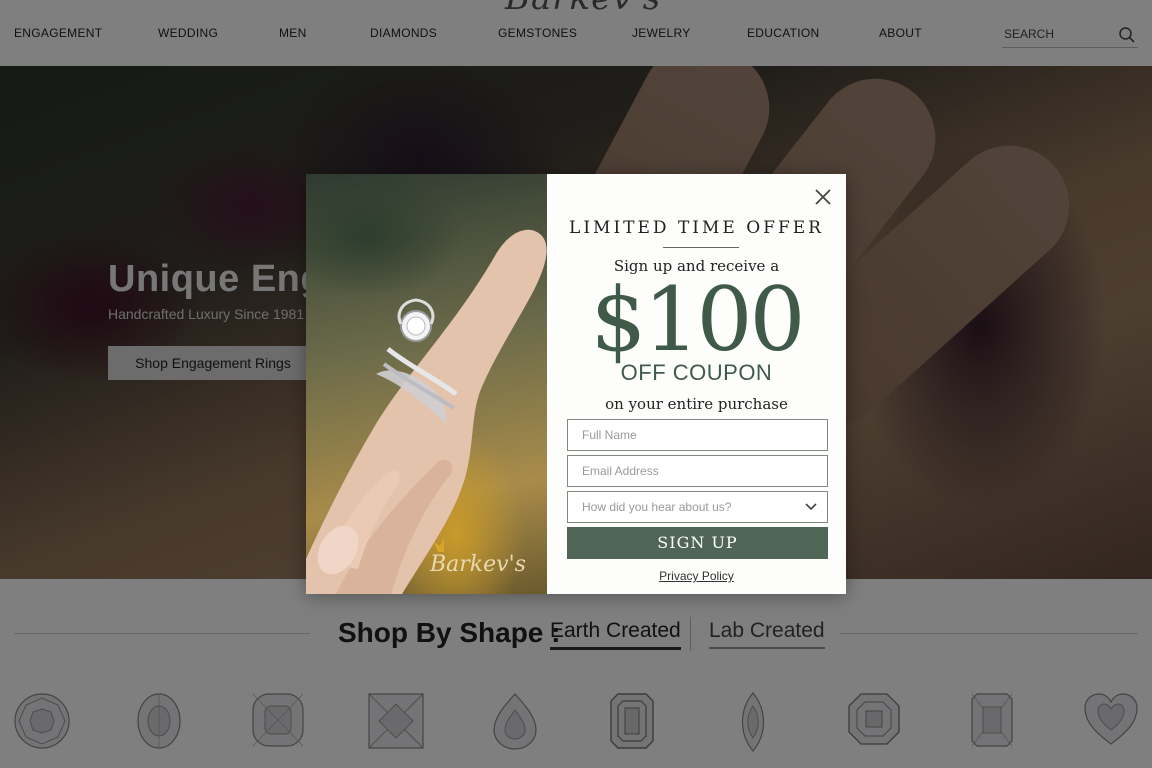  I want to click on referral-source-placeholder: How did you hear about us?, so click(657, 507).